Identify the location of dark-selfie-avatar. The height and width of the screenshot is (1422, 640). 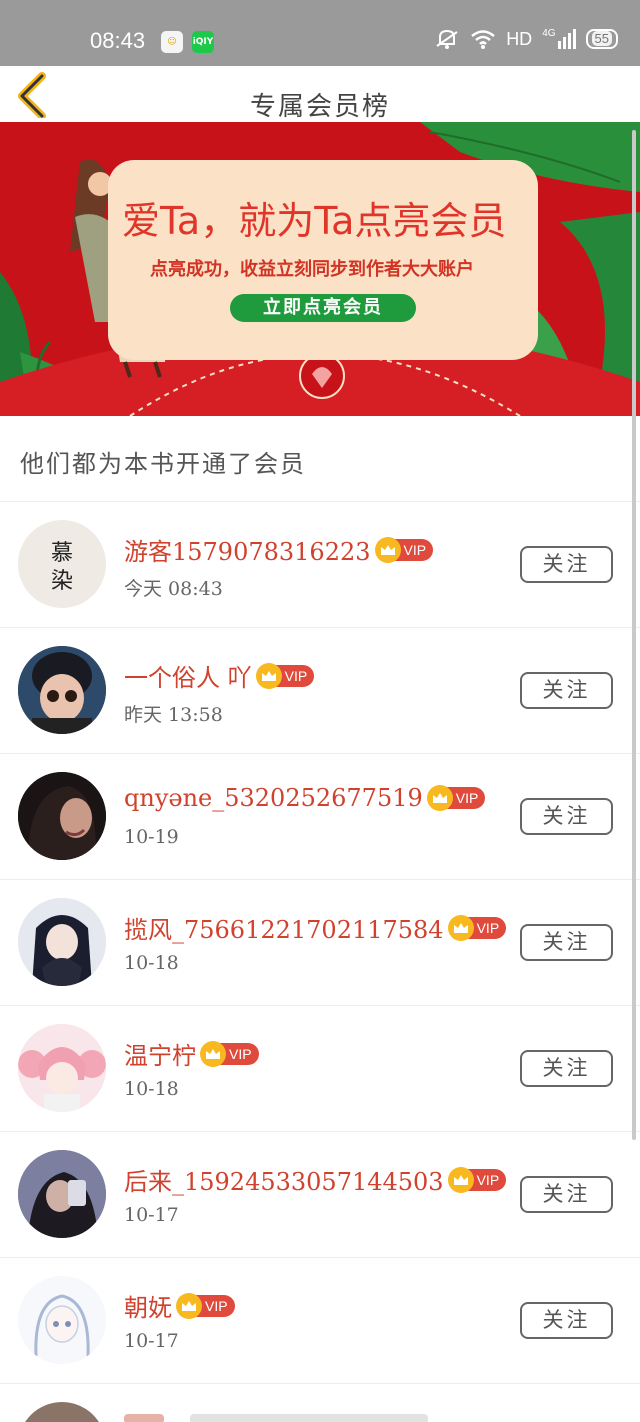
(62, 1194).